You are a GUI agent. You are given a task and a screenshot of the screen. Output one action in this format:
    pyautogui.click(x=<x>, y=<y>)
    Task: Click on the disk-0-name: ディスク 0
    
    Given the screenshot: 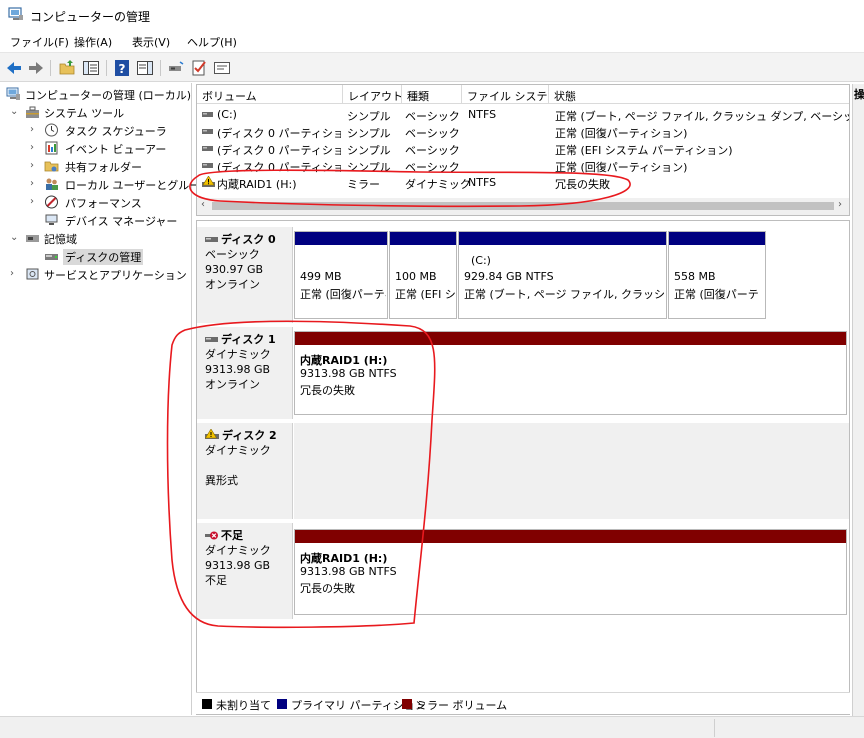 What is the action you would take?
    pyautogui.click(x=248, y=239)
    